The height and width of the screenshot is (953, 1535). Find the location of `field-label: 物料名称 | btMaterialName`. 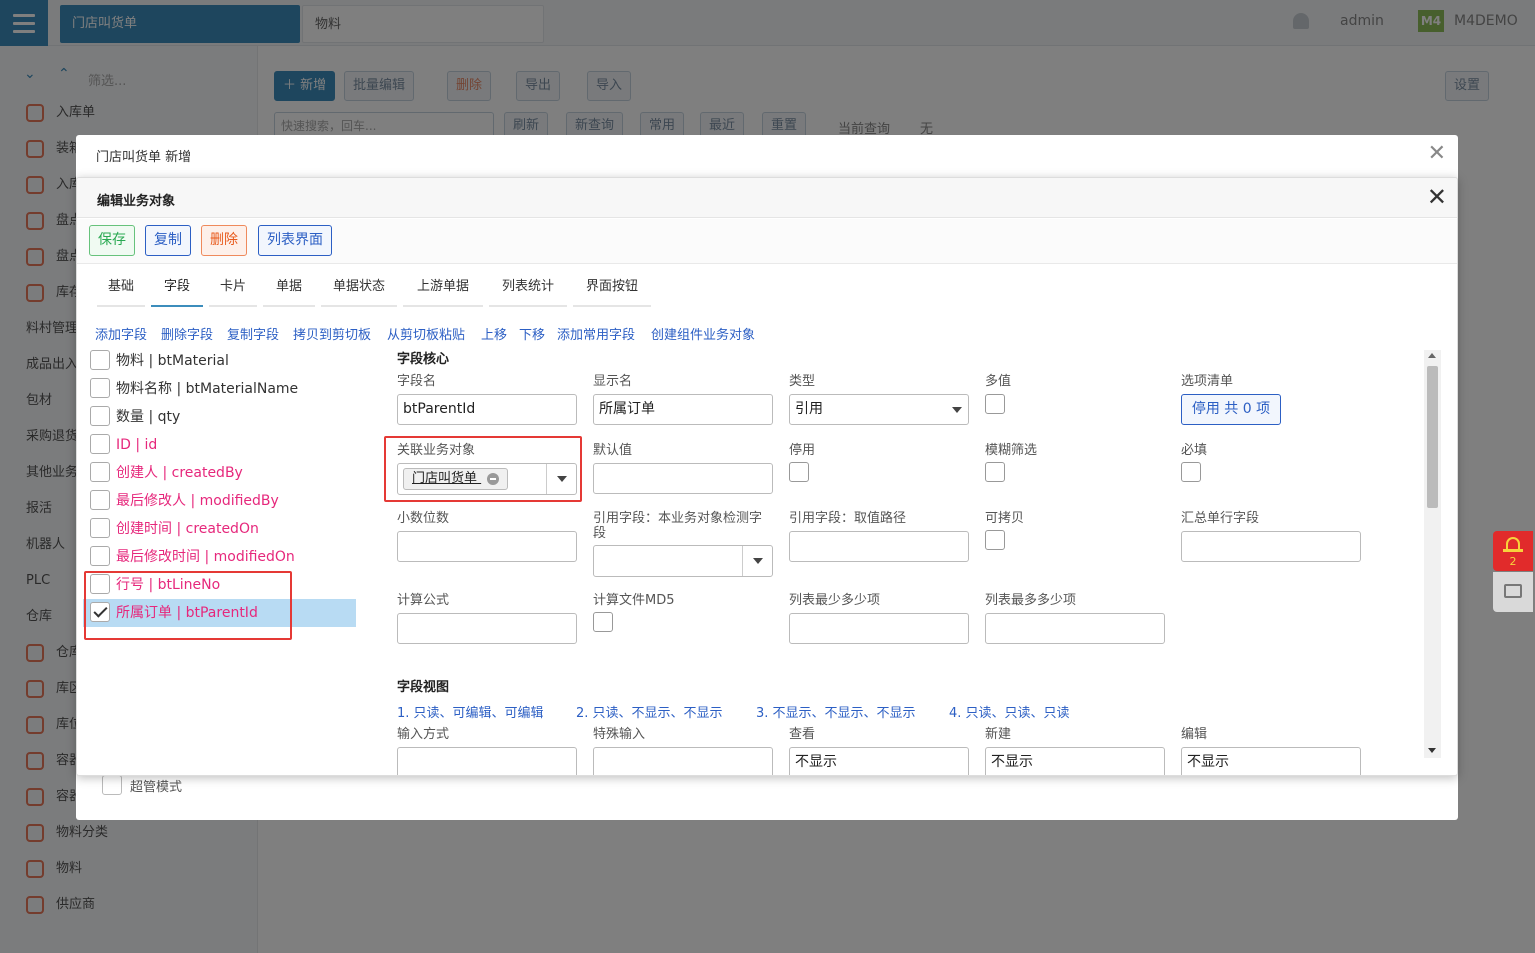

field-label: 物料名称 | btMaterialName is located at coordinates (207, 389).